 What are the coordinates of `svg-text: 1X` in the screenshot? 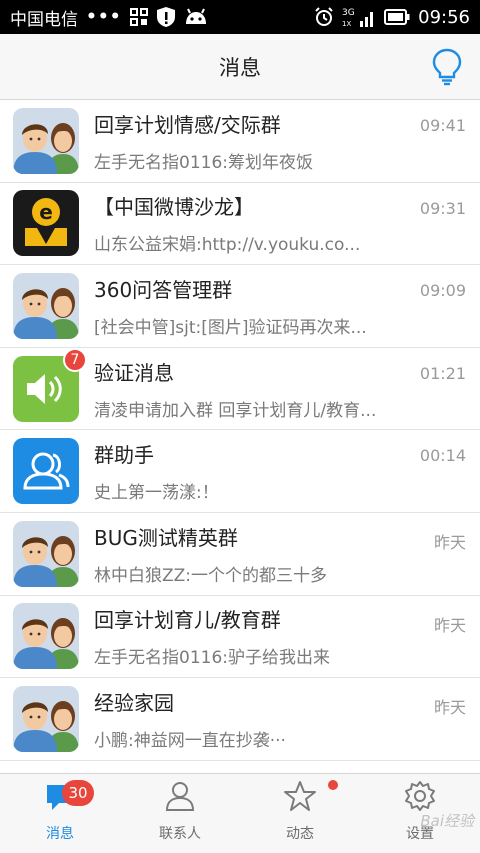 It's located at (346, 24).